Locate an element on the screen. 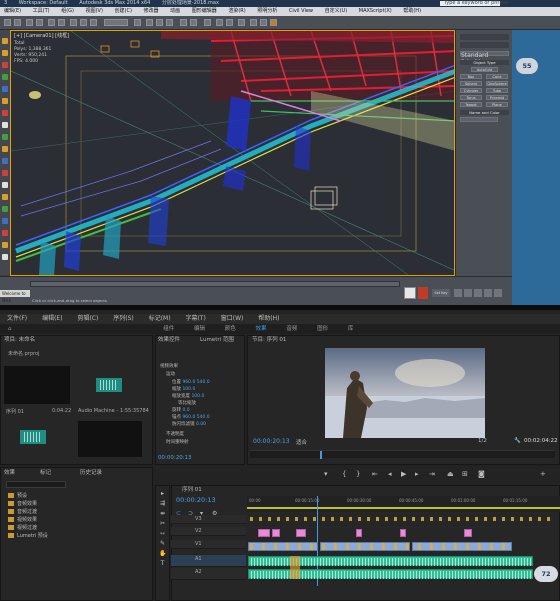 The image size is (560, 601). primitive-torus-button: Torus is located at coordinates (471, 97).